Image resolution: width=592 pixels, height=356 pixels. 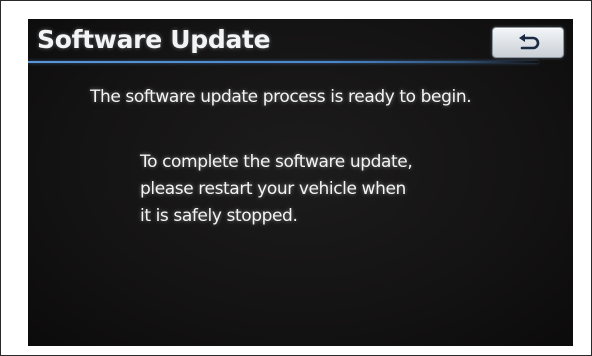 What do you see at coordinates (273, 189) in the screenshot?
I see `instruction-line-2: please restart your vehicle when` at bounding box center [273, 189].